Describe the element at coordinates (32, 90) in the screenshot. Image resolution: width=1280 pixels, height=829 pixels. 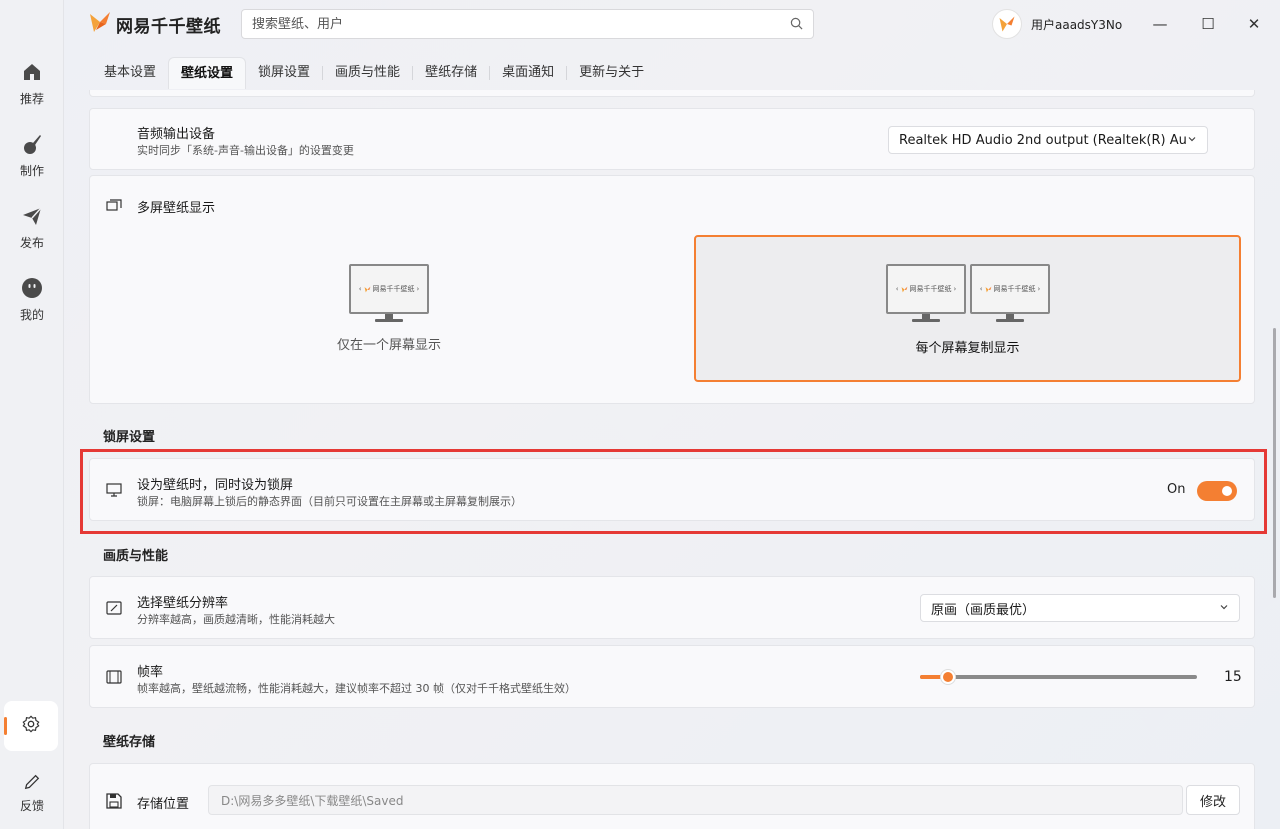
I see `sidebar-item-recommend: 推荐` at that location.